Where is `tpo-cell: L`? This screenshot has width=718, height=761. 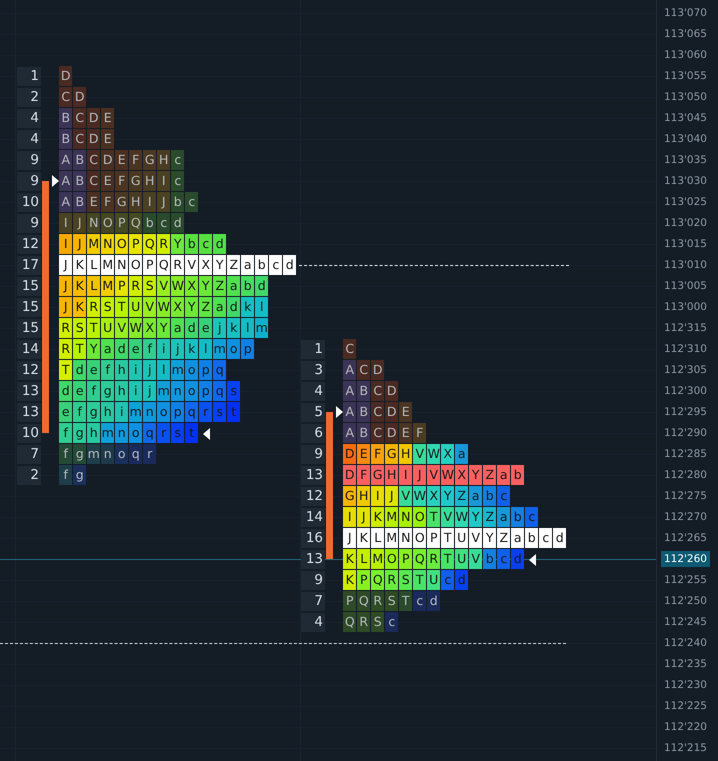
tpo-cell: L is located at coordinates (93, 265).